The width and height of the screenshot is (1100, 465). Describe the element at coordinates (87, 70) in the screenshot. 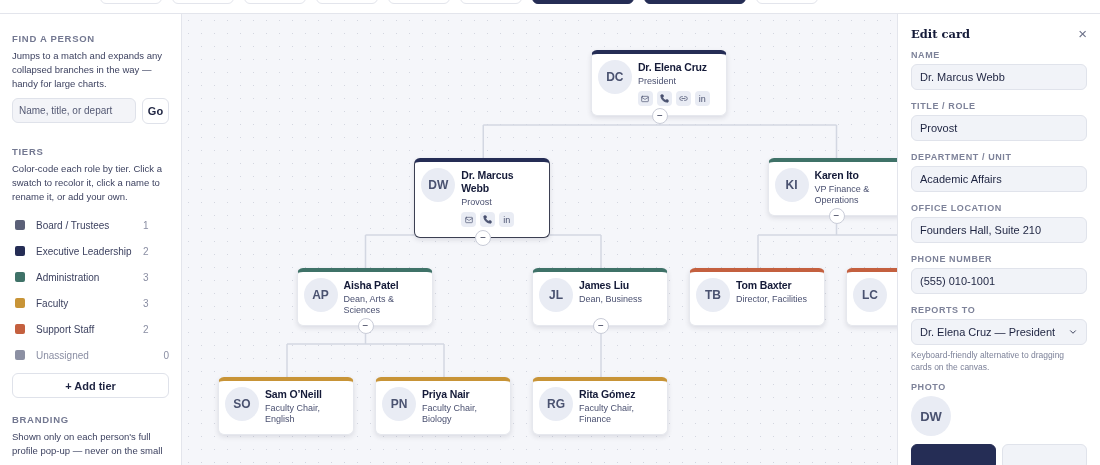

I see `section-description: Jumps to a match and expands any collapsed branches in the way — handy for large charts.` at that location.